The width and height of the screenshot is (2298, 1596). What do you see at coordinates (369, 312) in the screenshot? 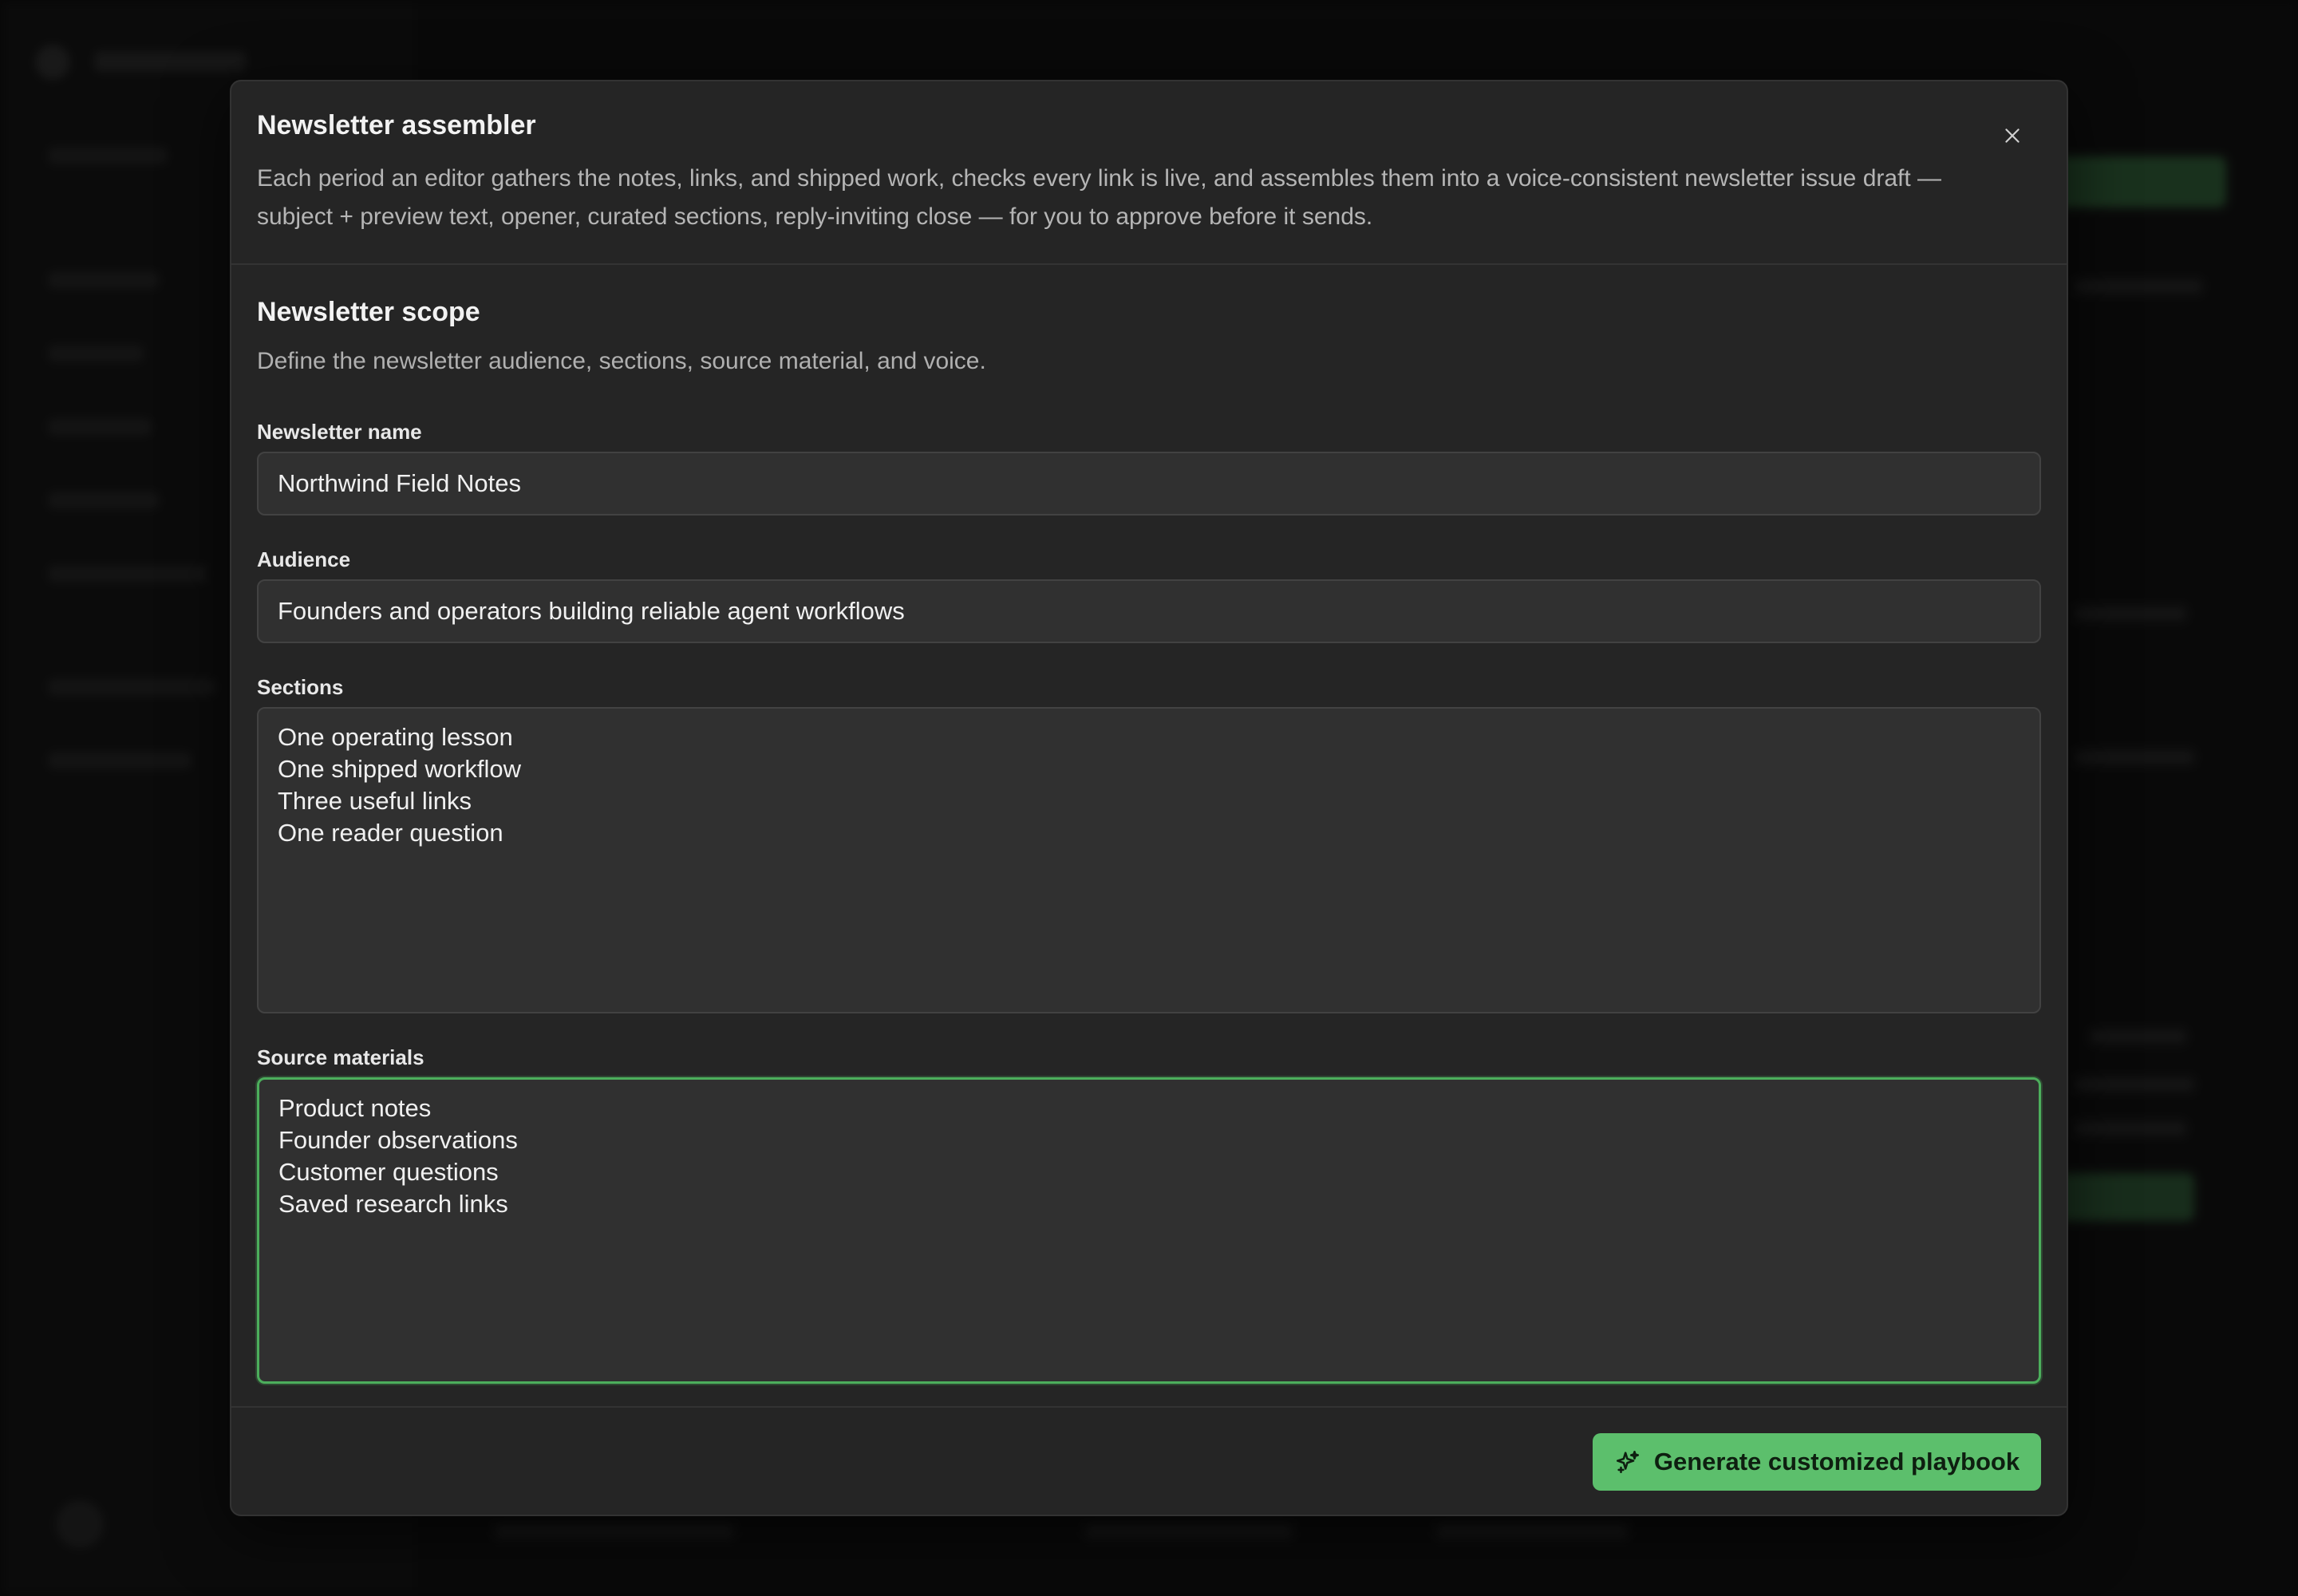
I see `scope-title: Newsletter scope` at bounding box center [369, 312].